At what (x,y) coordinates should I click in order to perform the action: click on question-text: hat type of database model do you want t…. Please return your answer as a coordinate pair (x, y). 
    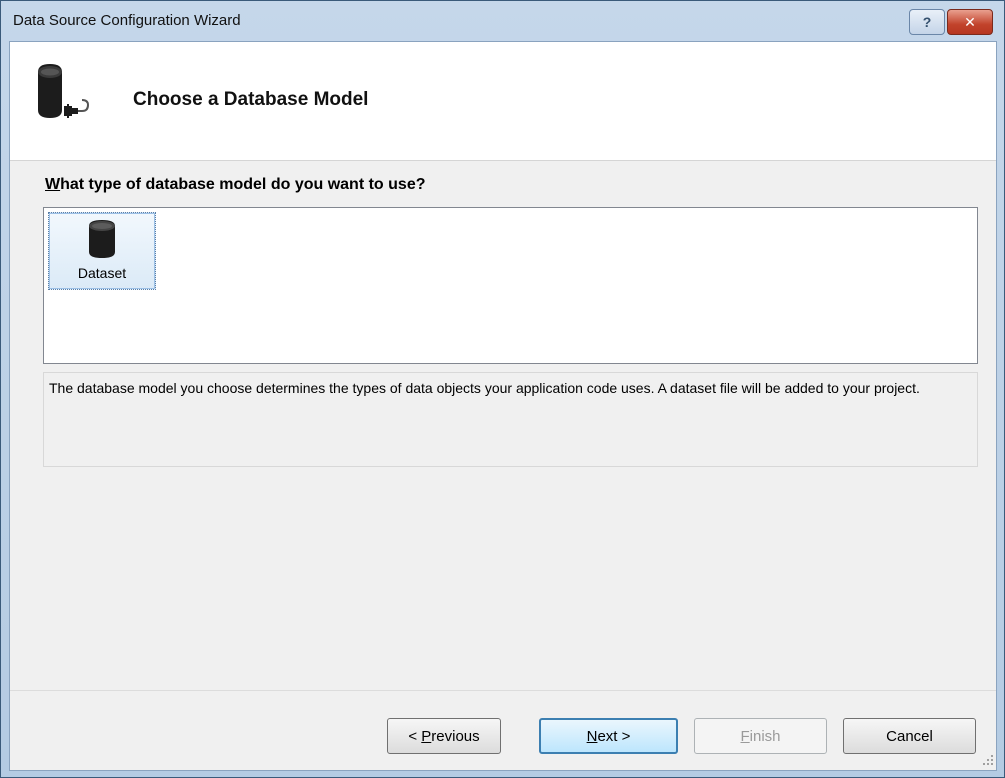
    Looking at the image, I should click on (243, 184).